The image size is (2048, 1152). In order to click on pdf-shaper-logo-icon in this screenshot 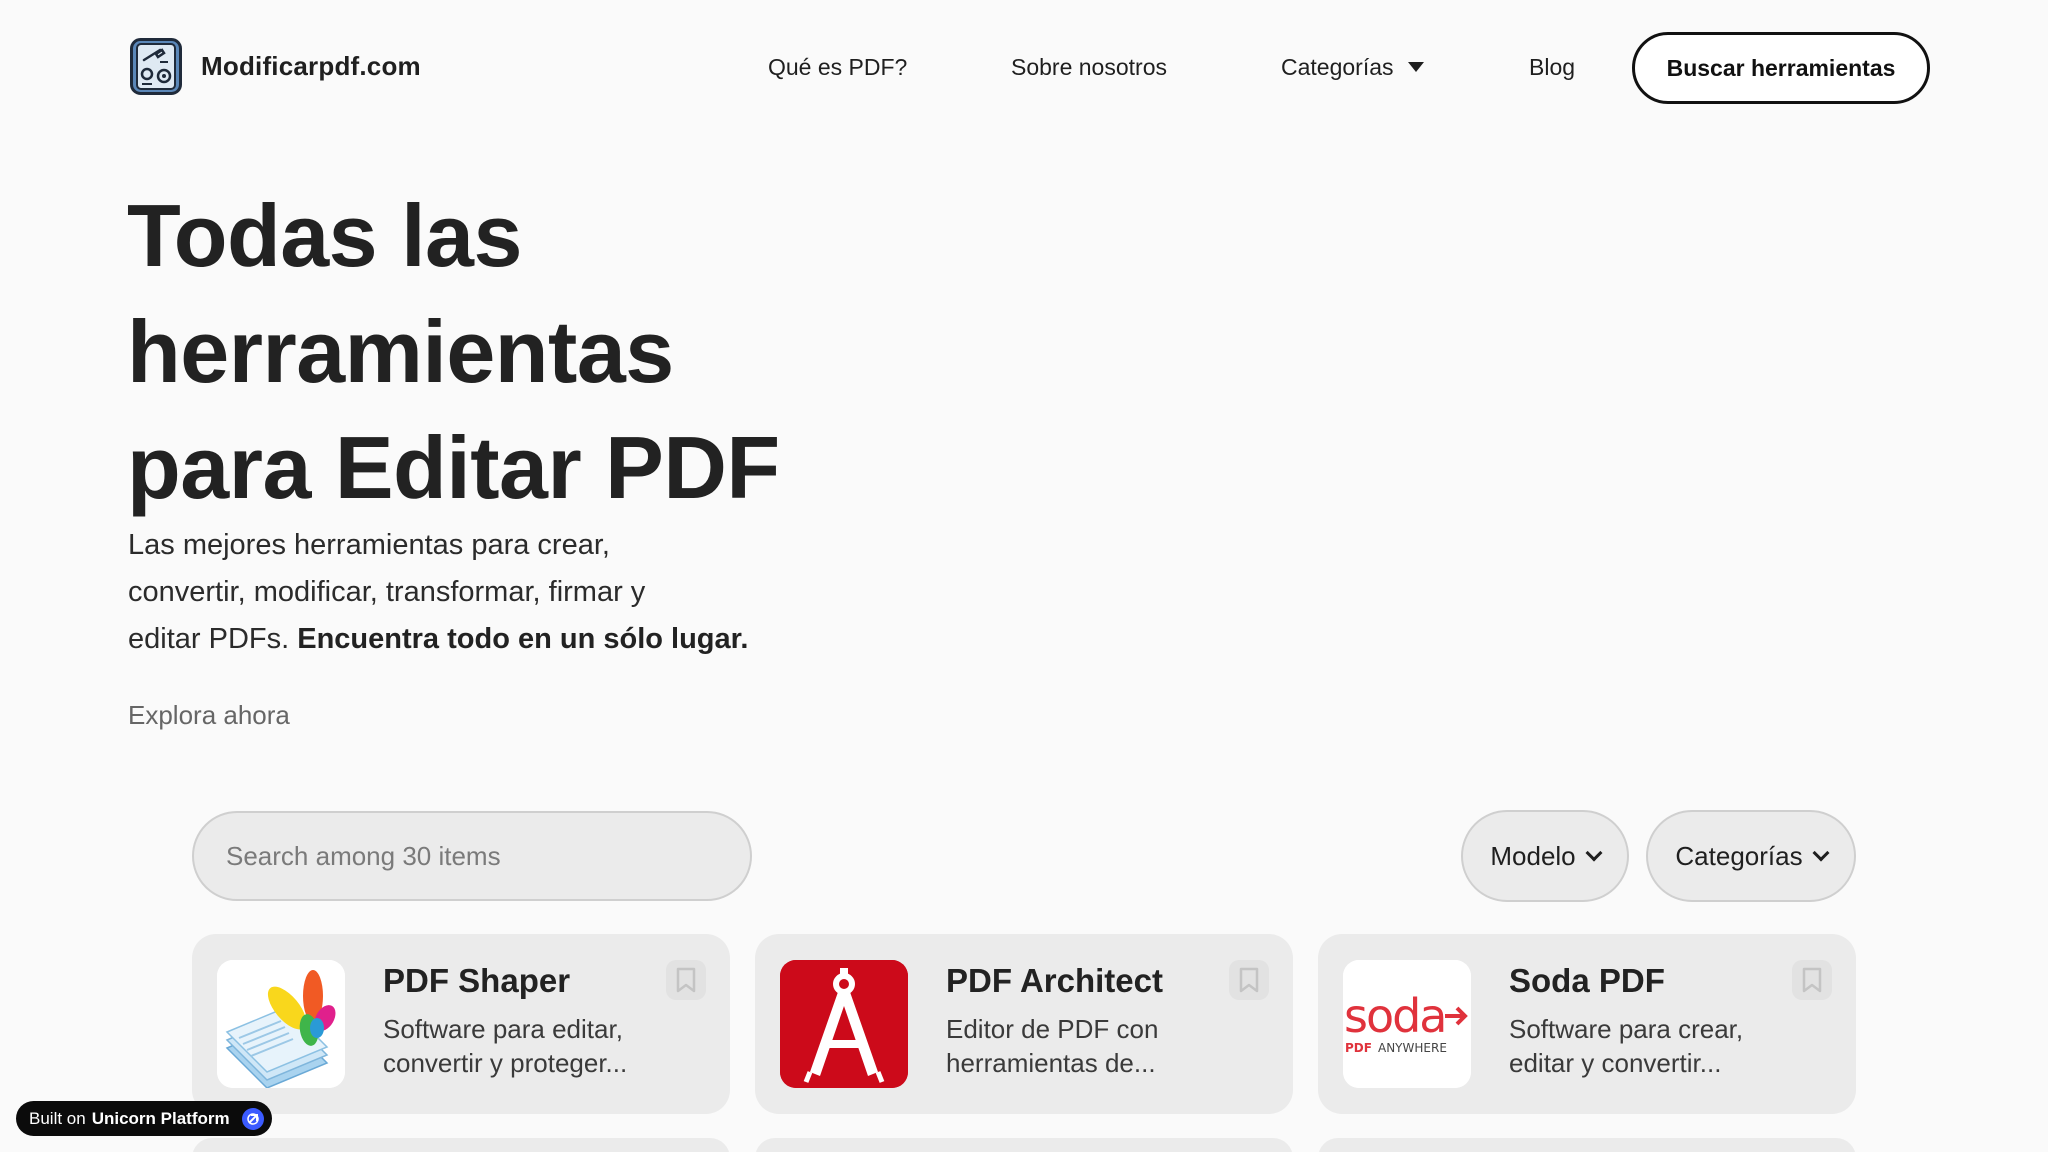, I will do `click(281, 1024)`.